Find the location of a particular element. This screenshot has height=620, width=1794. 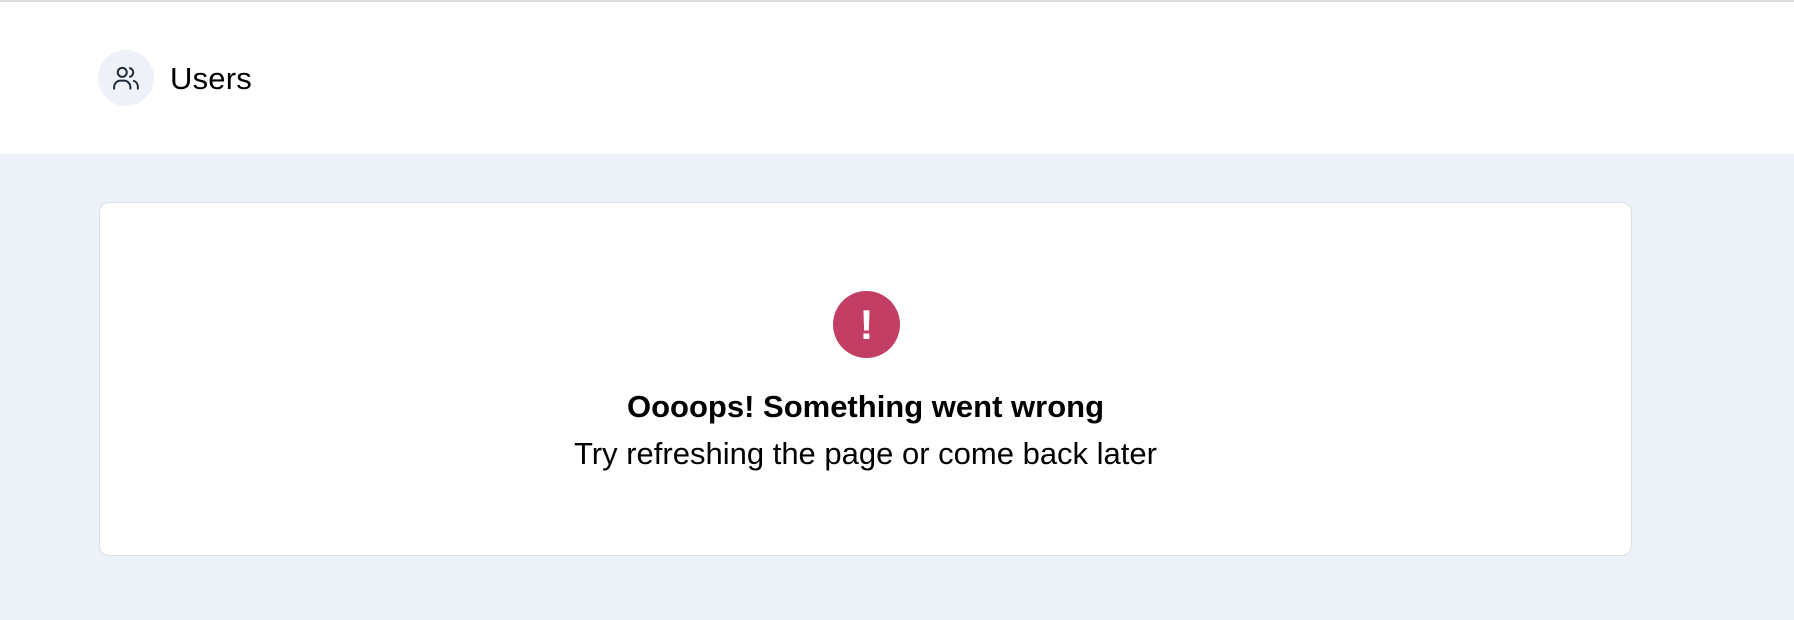

header-title-group: Users is located at coordinates (175, 78).